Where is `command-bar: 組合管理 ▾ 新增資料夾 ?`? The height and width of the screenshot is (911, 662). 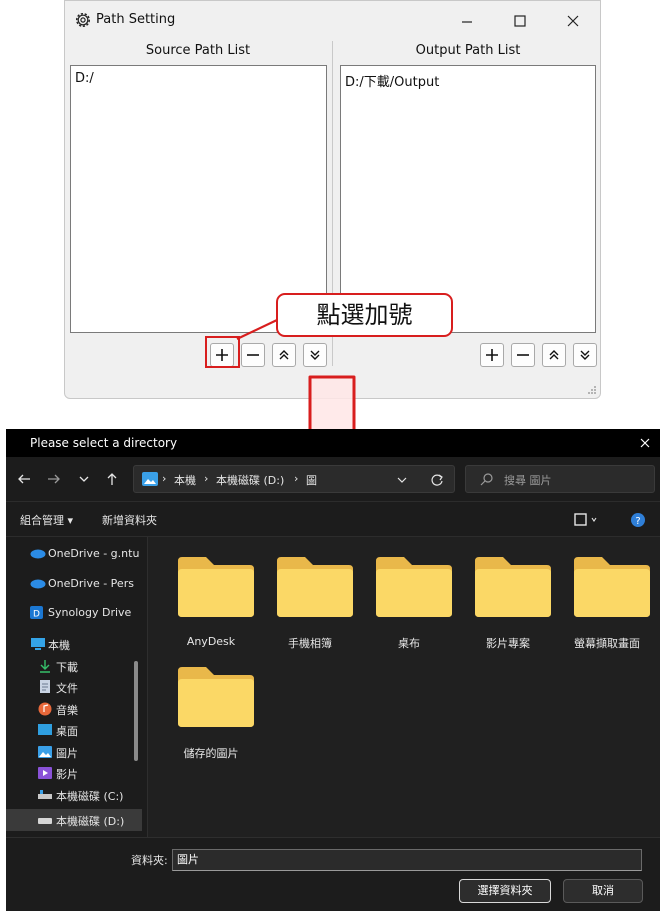
command-bar: 組合管理 ▾ 新增資料夾 ? is located at coordinates (333, 519).